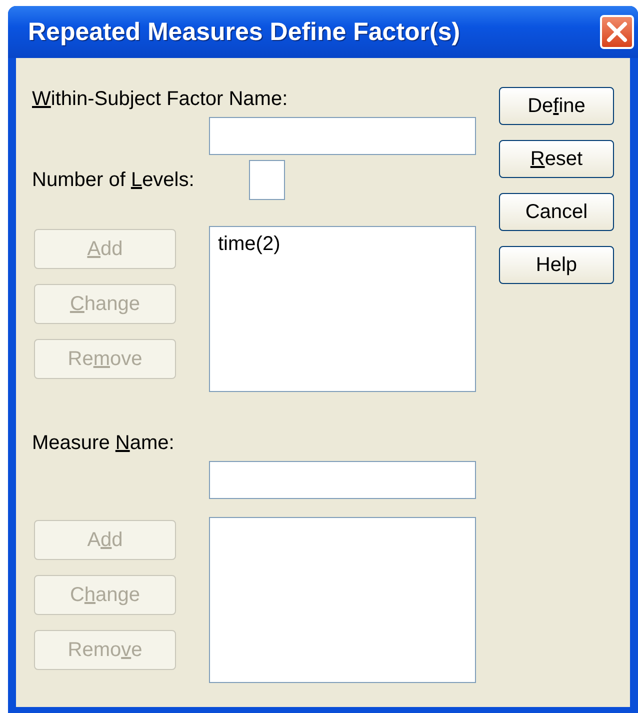  I want to click on field-label: Measure Name:, so click(104, 443).